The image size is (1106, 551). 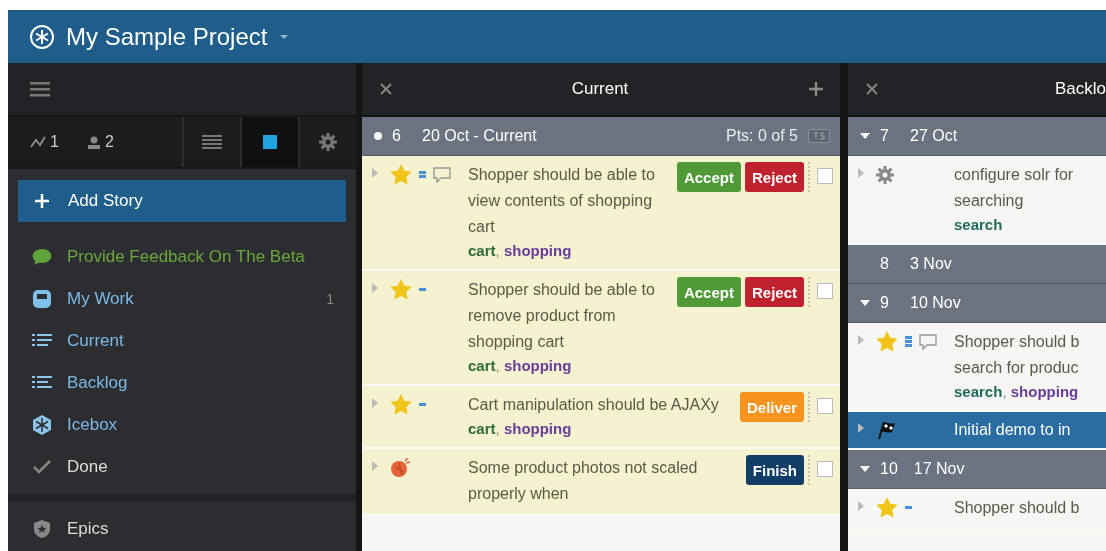 What do you see at coordinates (109, 142) in the screenshot?
I see `stat-count: 2` at bounding box center [109, 142].